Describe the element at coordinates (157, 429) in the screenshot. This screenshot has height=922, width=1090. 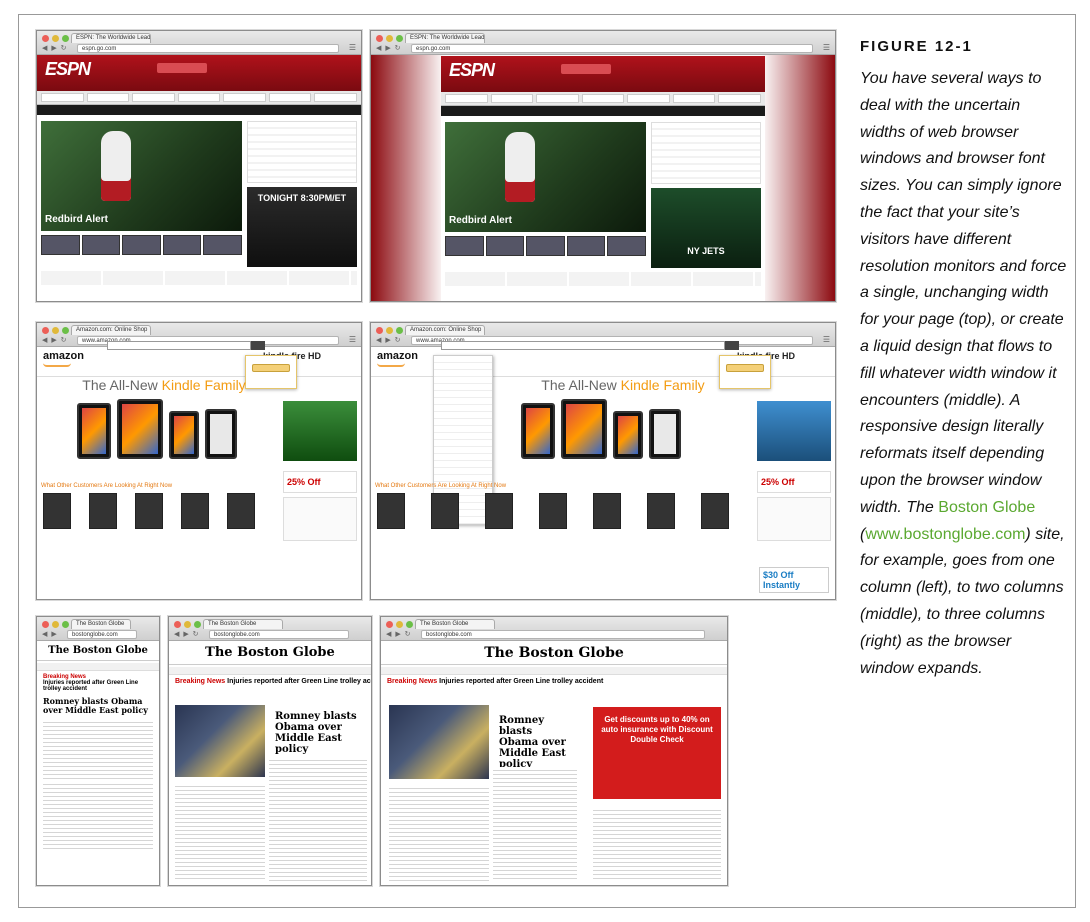
I see `kindle-devices` at that location.